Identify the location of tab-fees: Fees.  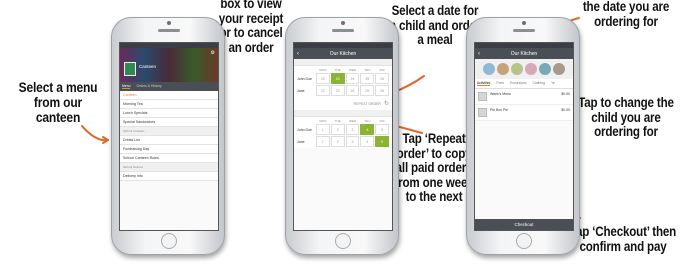
(500, 83).